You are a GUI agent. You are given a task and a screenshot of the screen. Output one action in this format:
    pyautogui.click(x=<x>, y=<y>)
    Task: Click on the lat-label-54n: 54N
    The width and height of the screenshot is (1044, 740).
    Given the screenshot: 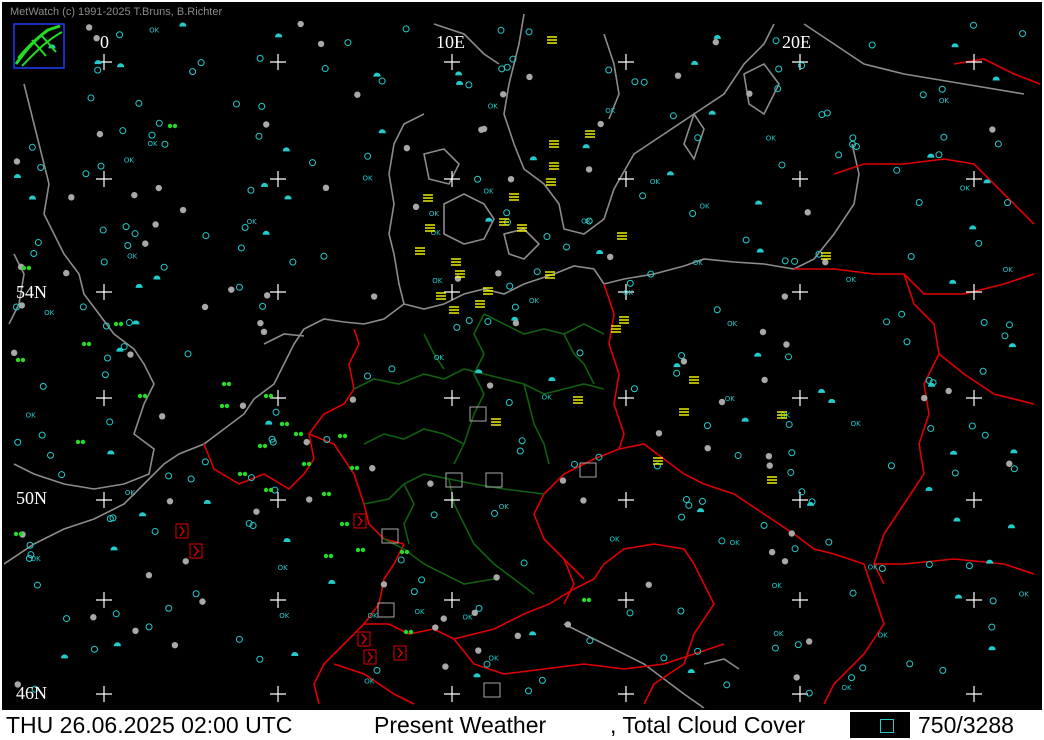 What is the action you would take?
    pyautogui.click(x=31, y=292)
    